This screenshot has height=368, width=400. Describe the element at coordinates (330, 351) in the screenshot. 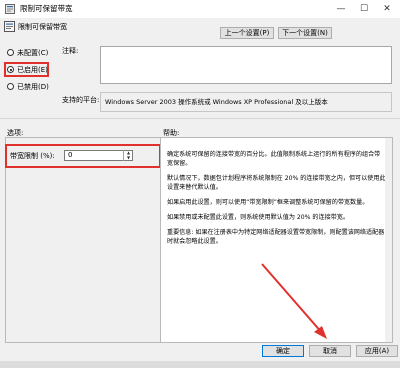

I see `cancel-button: 取消` at that location.